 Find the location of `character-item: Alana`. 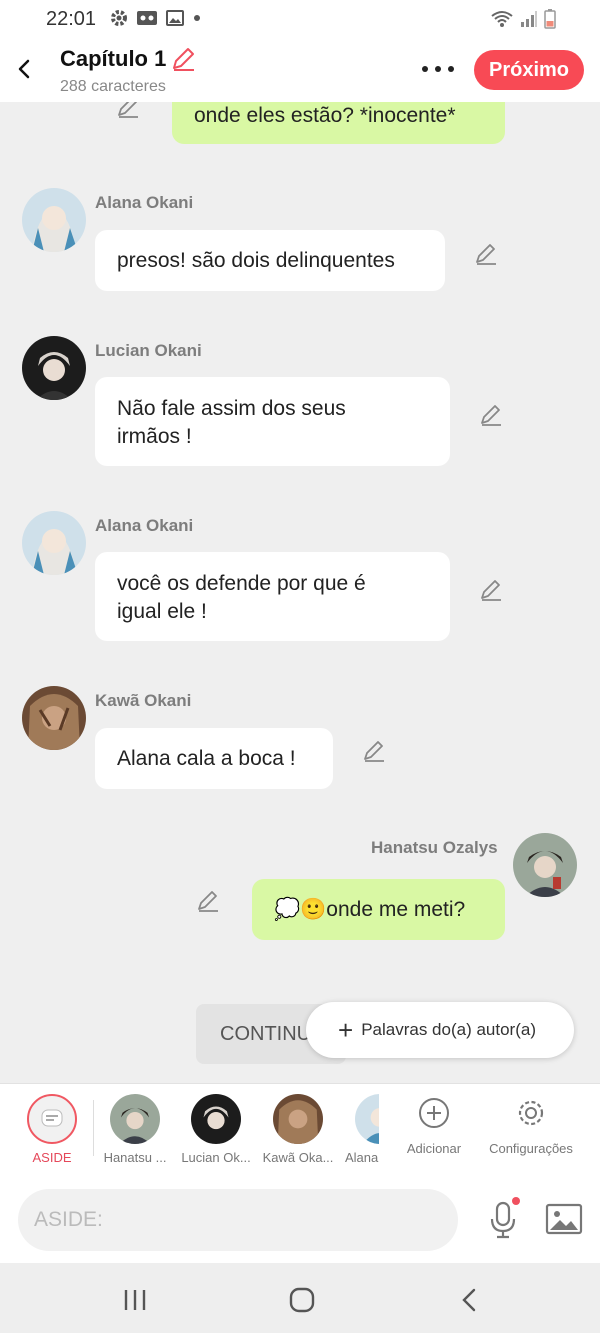

character-item: Alana is located at coordinates (357, 1129).